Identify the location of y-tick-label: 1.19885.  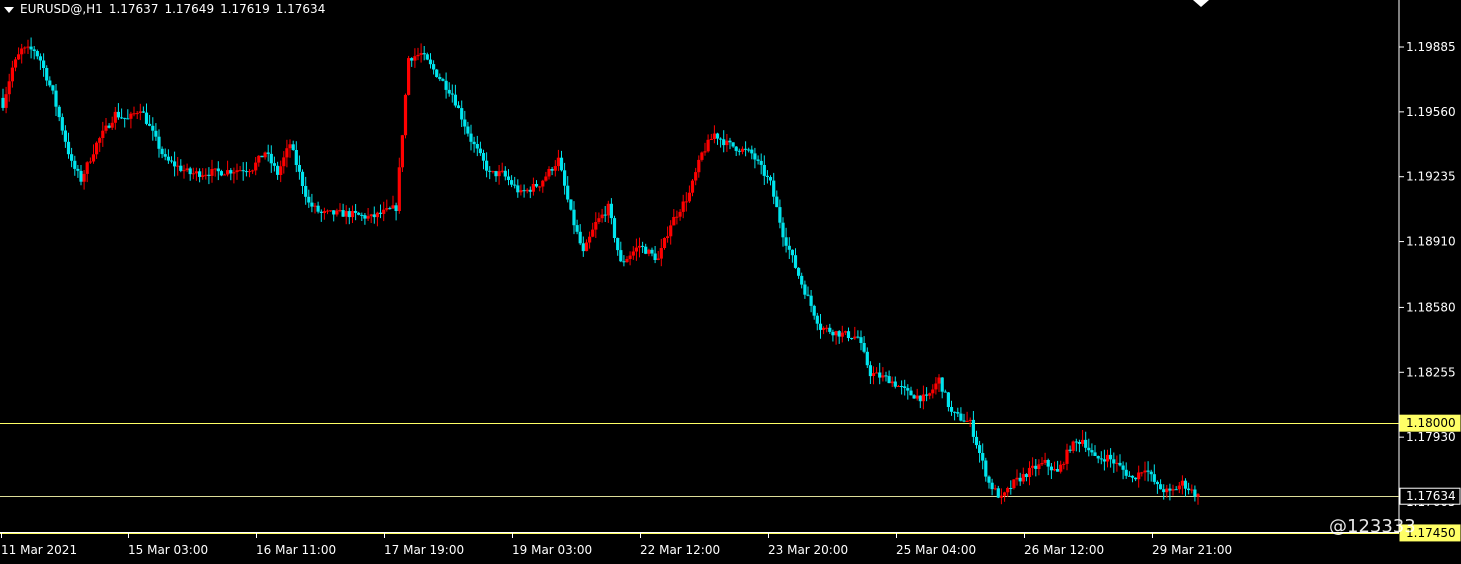
(1431, 47).